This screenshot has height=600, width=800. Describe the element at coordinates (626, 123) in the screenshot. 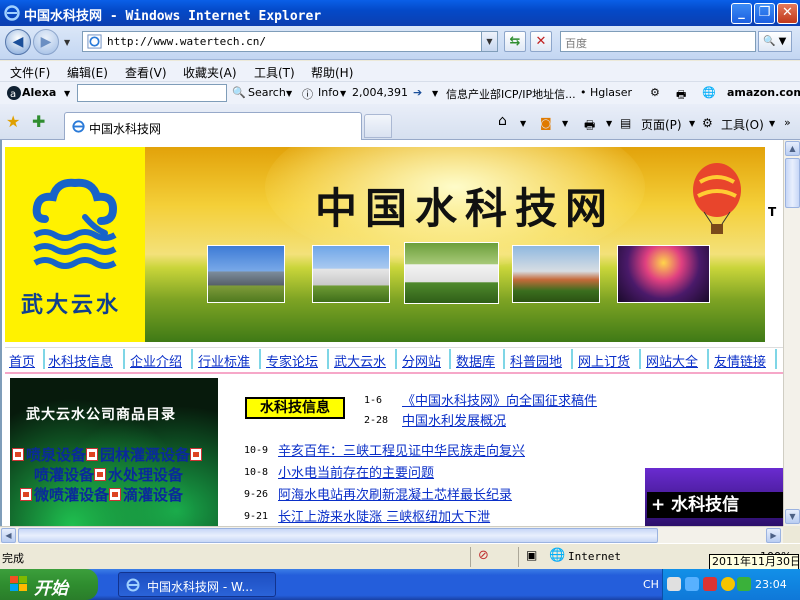

I see `page-menu-icon: ▤` at that location.